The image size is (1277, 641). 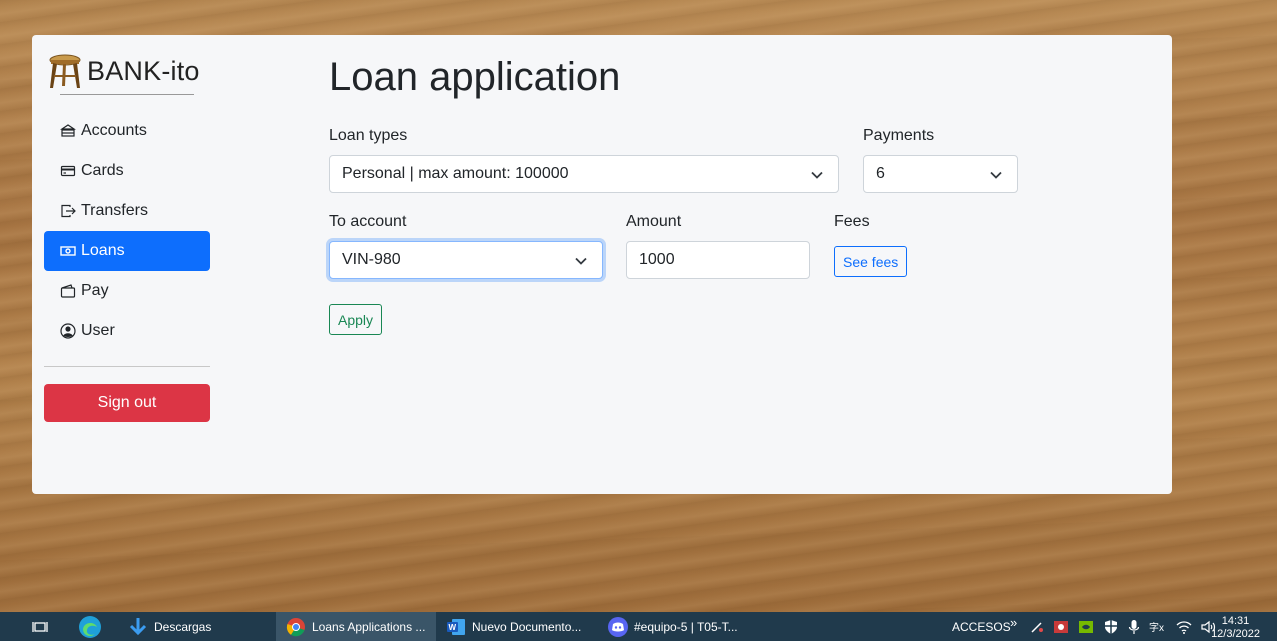 What do you see at coordinates (68, 131) in the screenshot?
I see `bank-icon` at bounding box center [68, 131].